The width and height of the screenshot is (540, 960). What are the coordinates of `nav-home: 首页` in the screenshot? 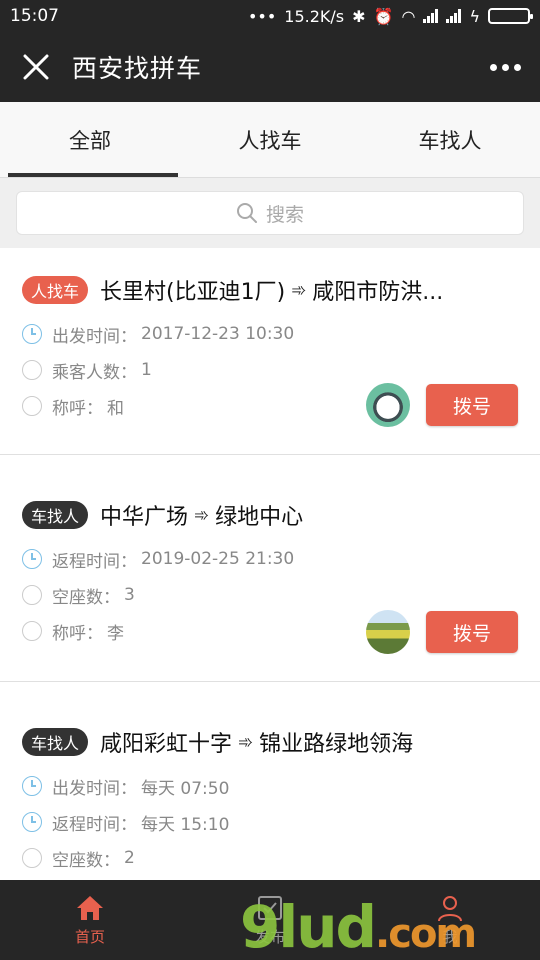 It's located at (90, 920).